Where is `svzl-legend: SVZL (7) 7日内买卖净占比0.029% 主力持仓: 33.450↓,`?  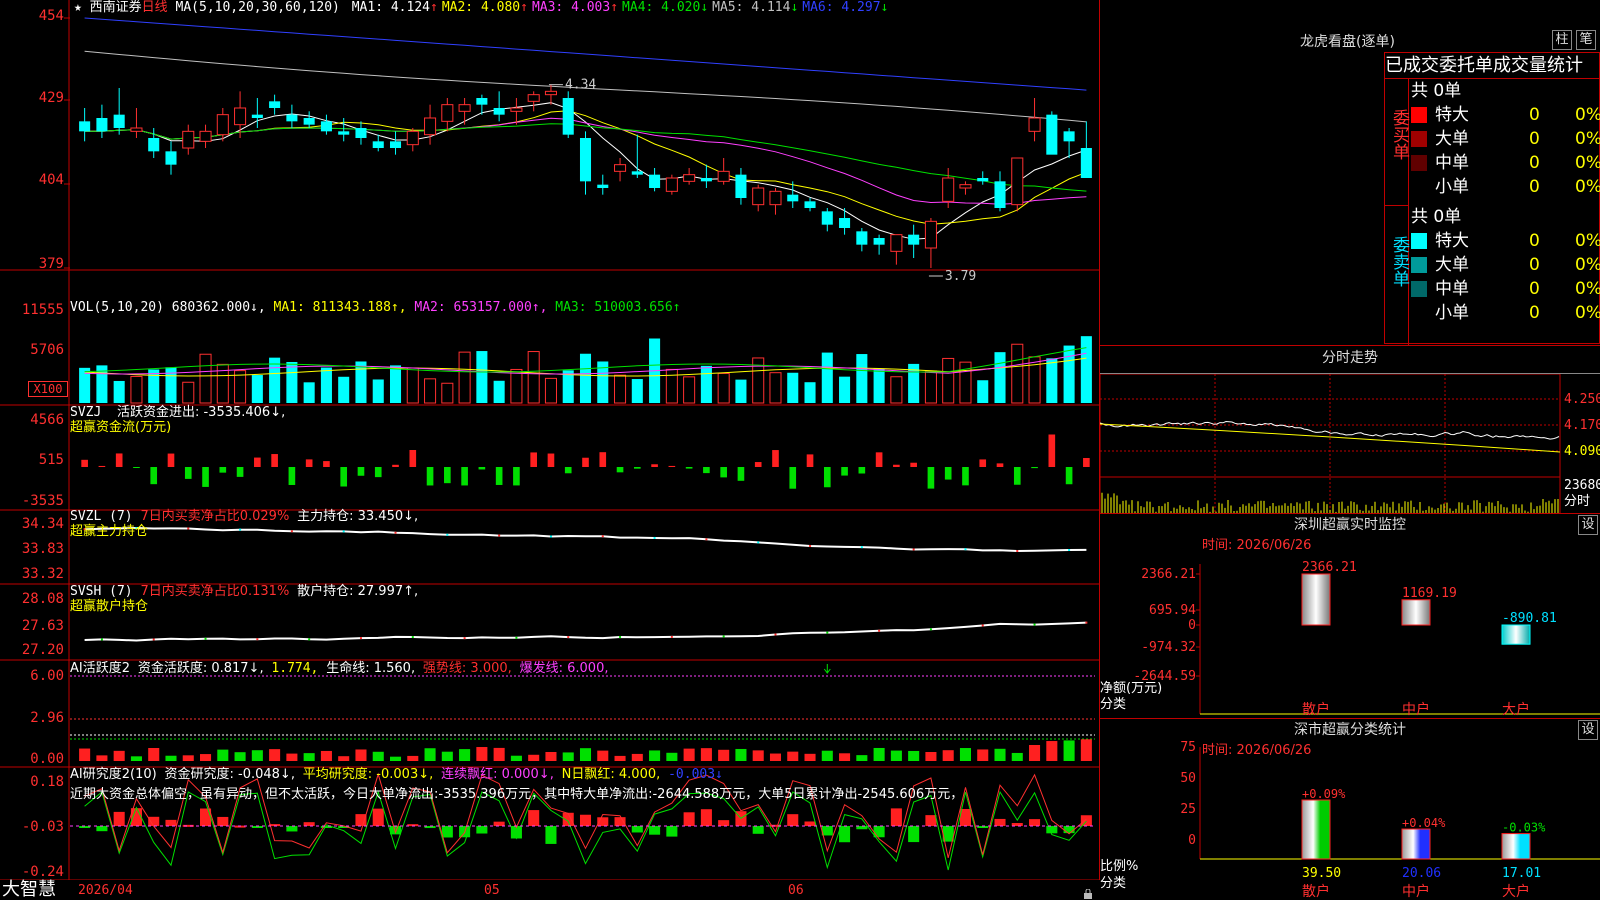
svzl-legend: SVZL (7) 7日内买卖净占比0.029% 主力持仓: 33.450↓, is located at coordinates (244, 516).